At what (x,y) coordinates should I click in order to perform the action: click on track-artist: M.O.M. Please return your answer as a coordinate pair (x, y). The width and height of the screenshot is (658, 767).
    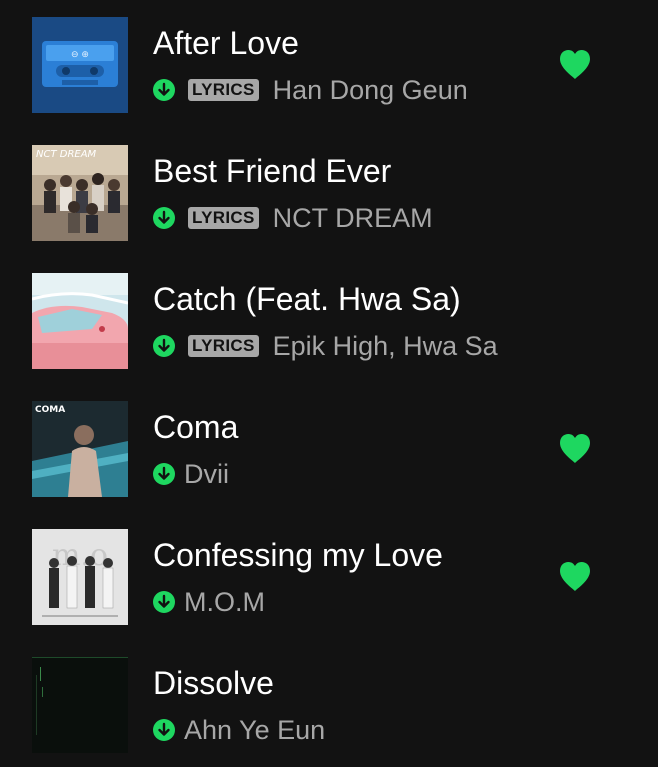
    Looking at the image, I should click on (224, 602).